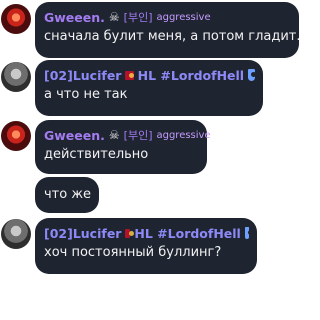 Image resolution: width=320 pixels, height=320 pixels. I want to click on message-bubble: [02]Lucifer HL #LordofHell а что не так, so click(149, 88).